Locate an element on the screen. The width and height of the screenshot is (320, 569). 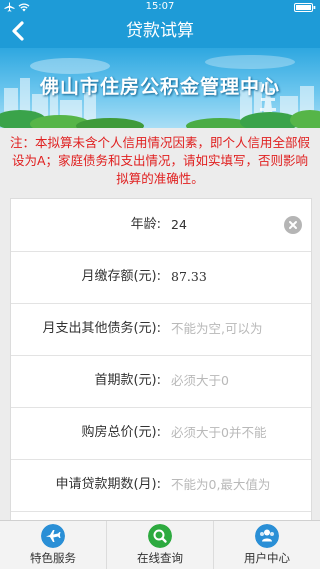
plane-icon is located at coordinates (53, 536).